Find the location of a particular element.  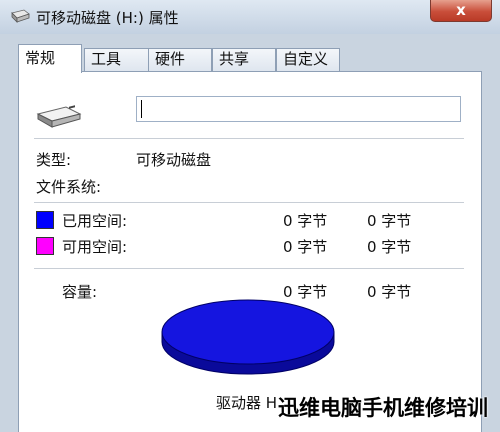

drive-name-input is located at coordinates (298, 109).